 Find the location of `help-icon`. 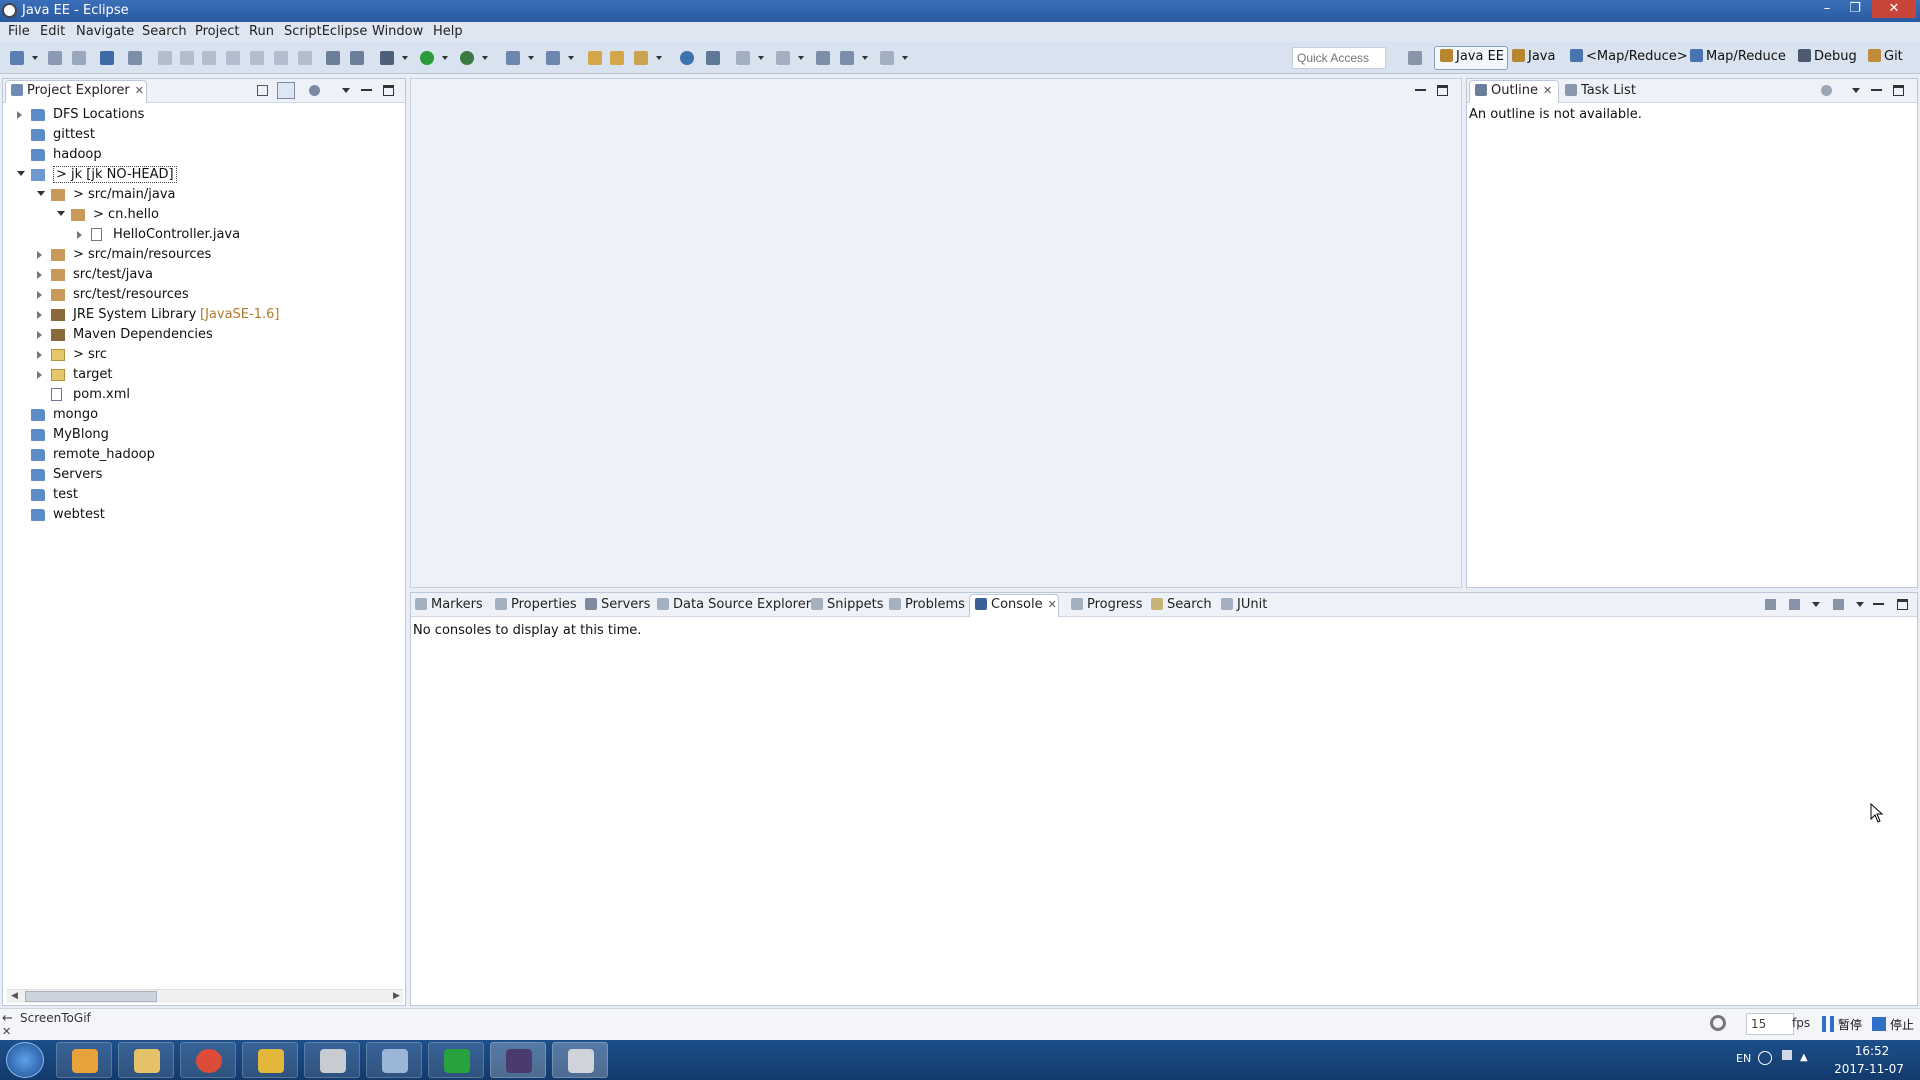

help-icon is located at coordinates (1765, 1058).